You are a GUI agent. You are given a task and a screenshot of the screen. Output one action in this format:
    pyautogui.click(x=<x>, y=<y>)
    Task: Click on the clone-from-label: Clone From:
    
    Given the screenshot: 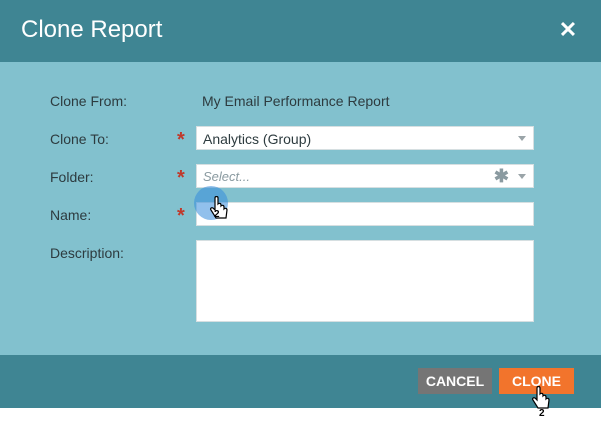 What is the action you would take?
    pyautogui.click(x=89, y=101)
    